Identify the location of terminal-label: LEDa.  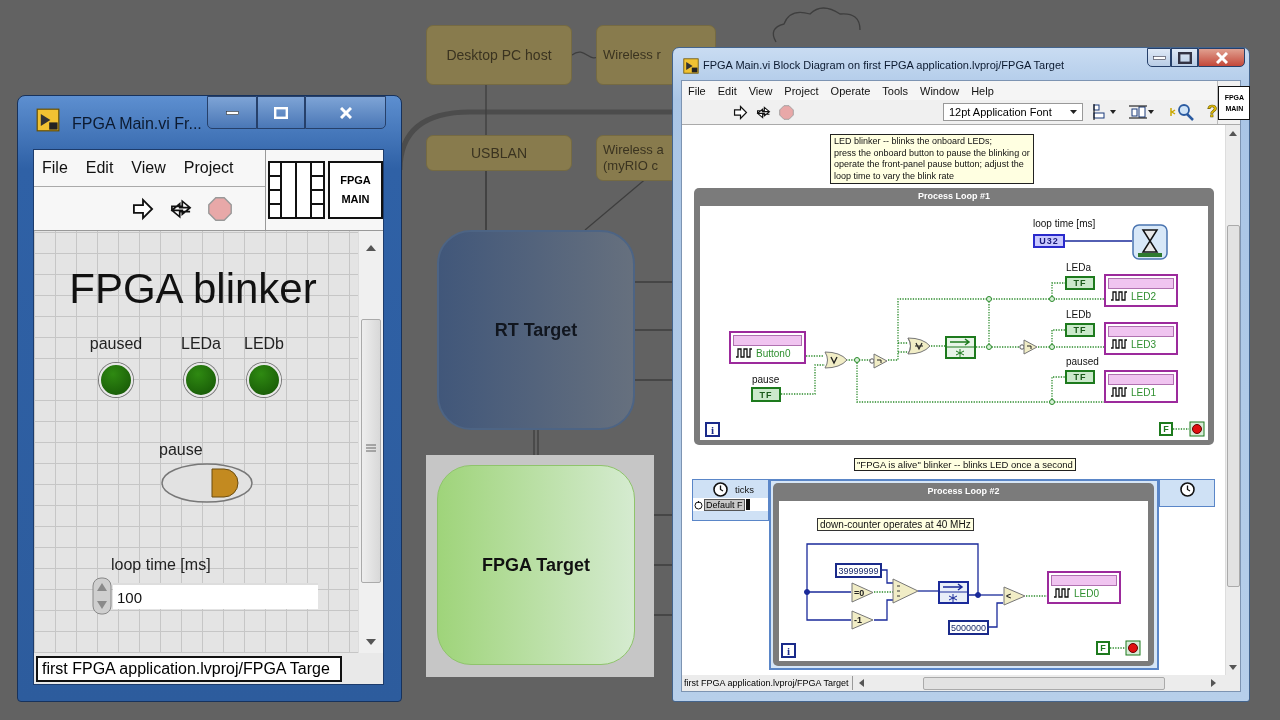
(1078, 267).